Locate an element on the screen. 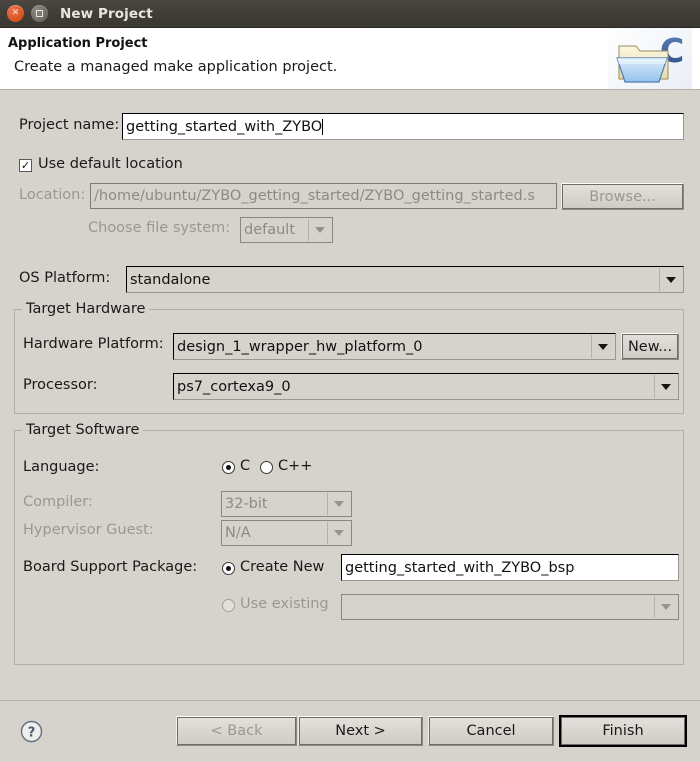  help-question-icon: ? is located at coordinates (31, 731).